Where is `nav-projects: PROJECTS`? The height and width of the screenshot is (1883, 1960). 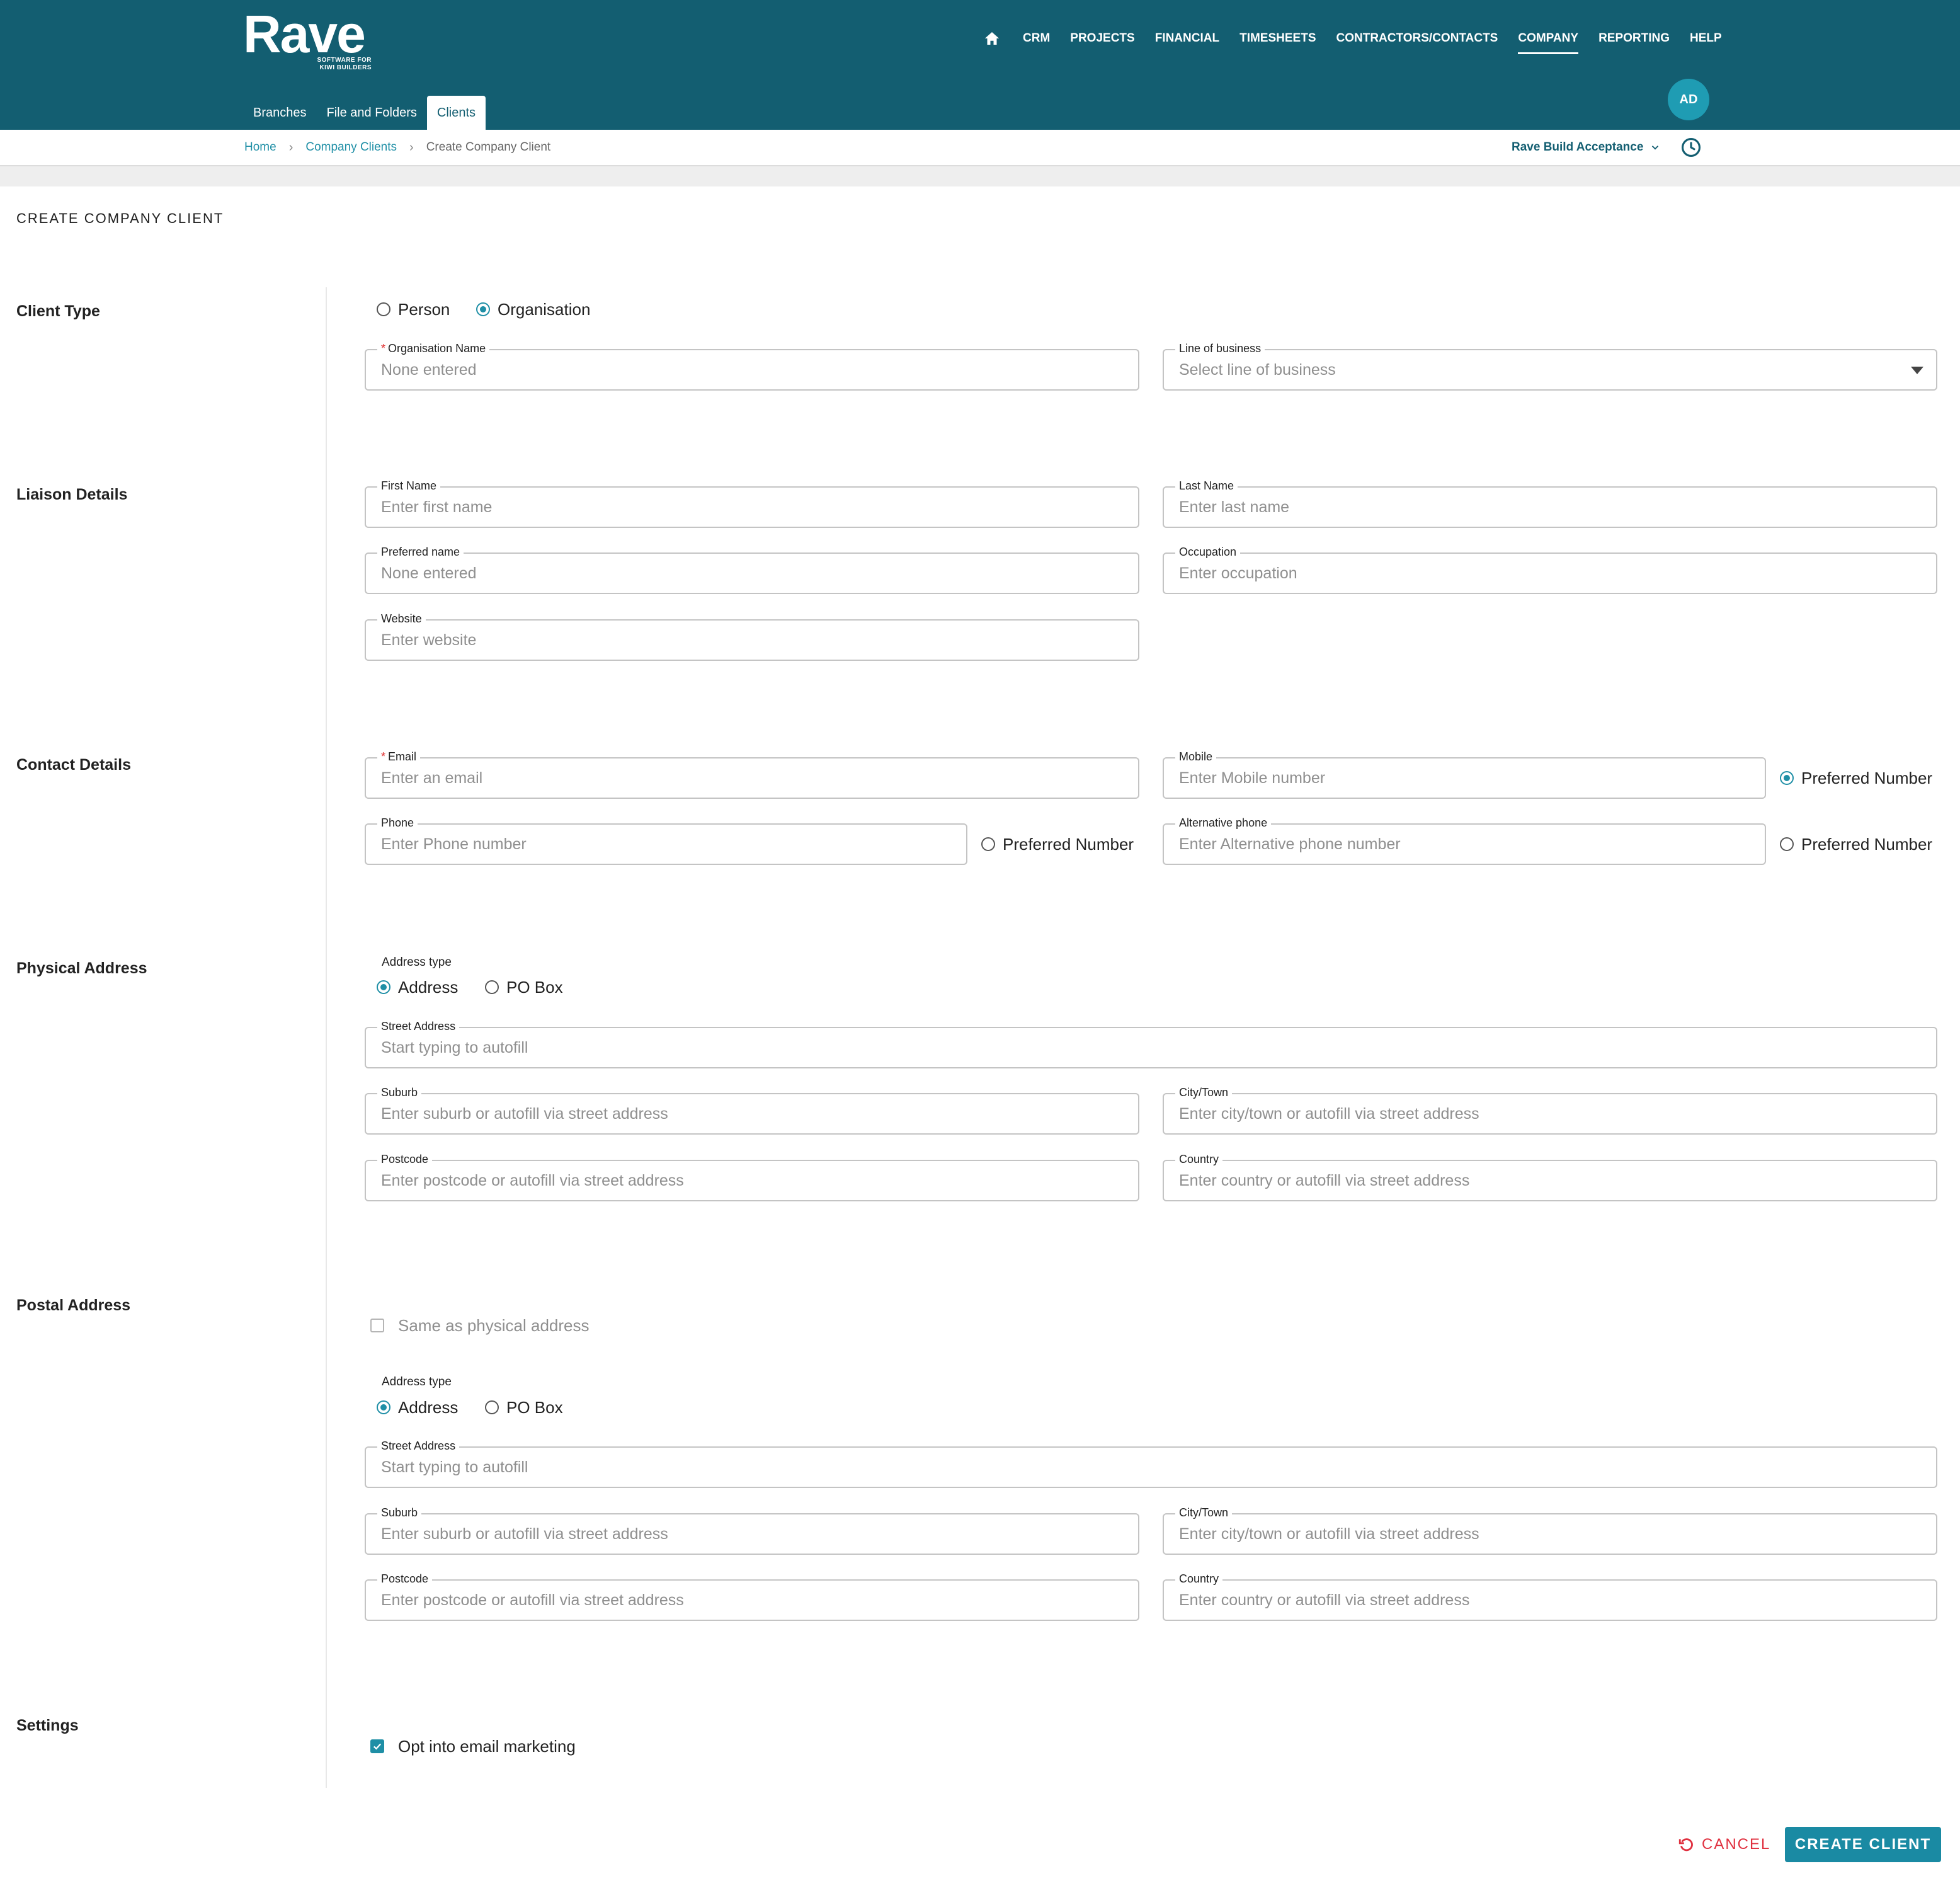 nav-projects: PROJECTS is located at coordinates (1102, 38).